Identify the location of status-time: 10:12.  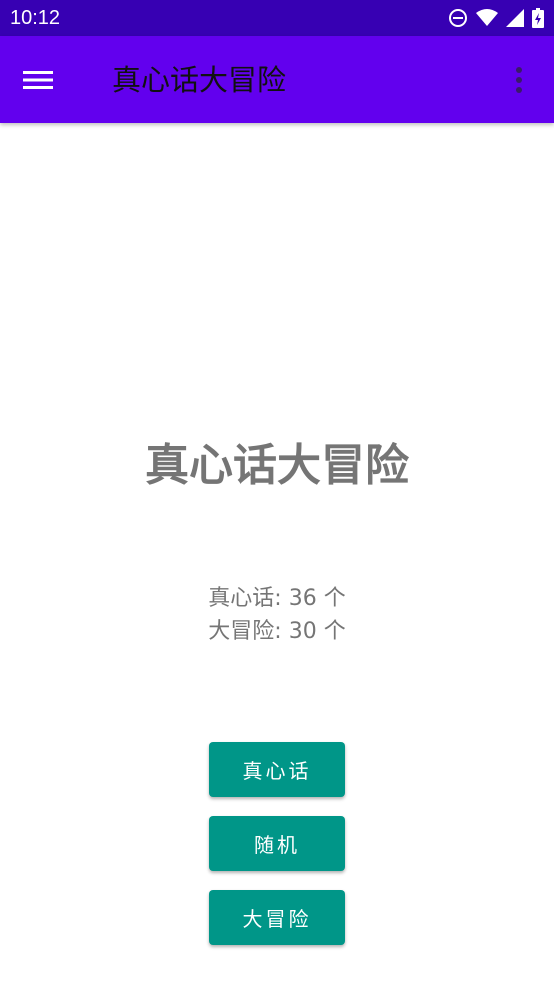
(35, 17).